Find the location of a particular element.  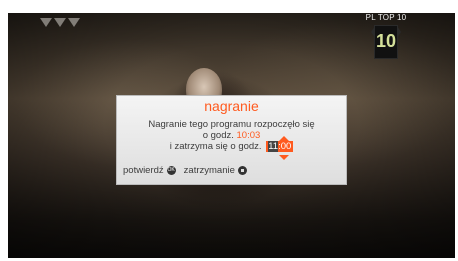

start-time-prefix: o godz. is located at coordinates (218, 135).